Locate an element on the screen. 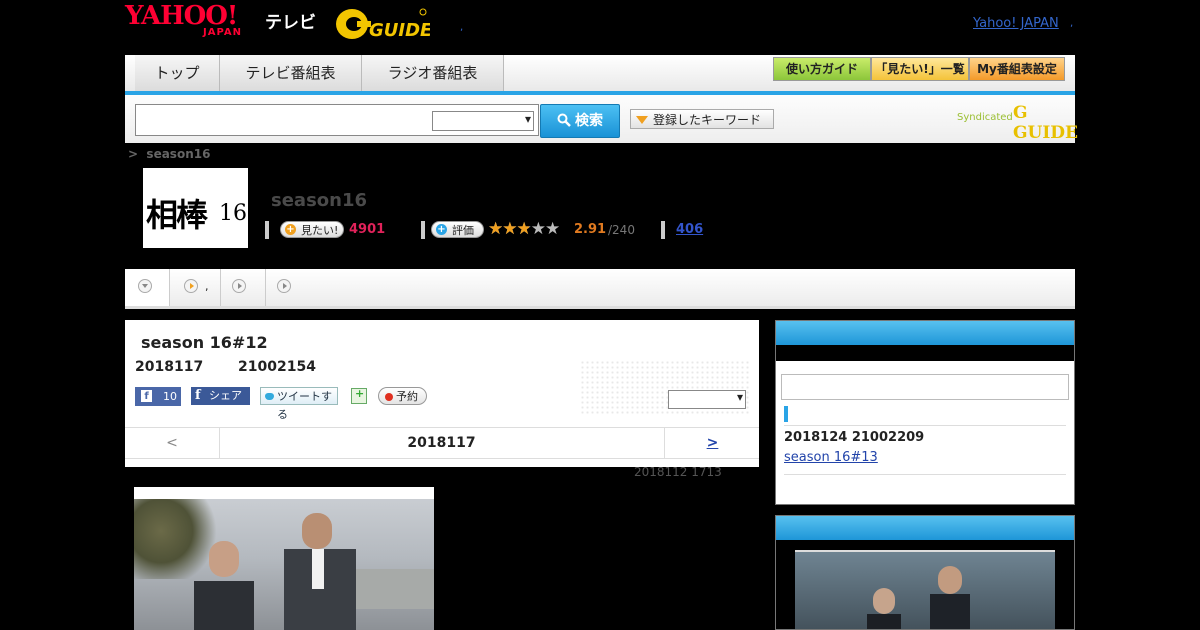 The height and width of the screenshot is (630, 1200). nav-tab-radio-schedule: ラジオ番組表 is located at coordinates (433, 73).